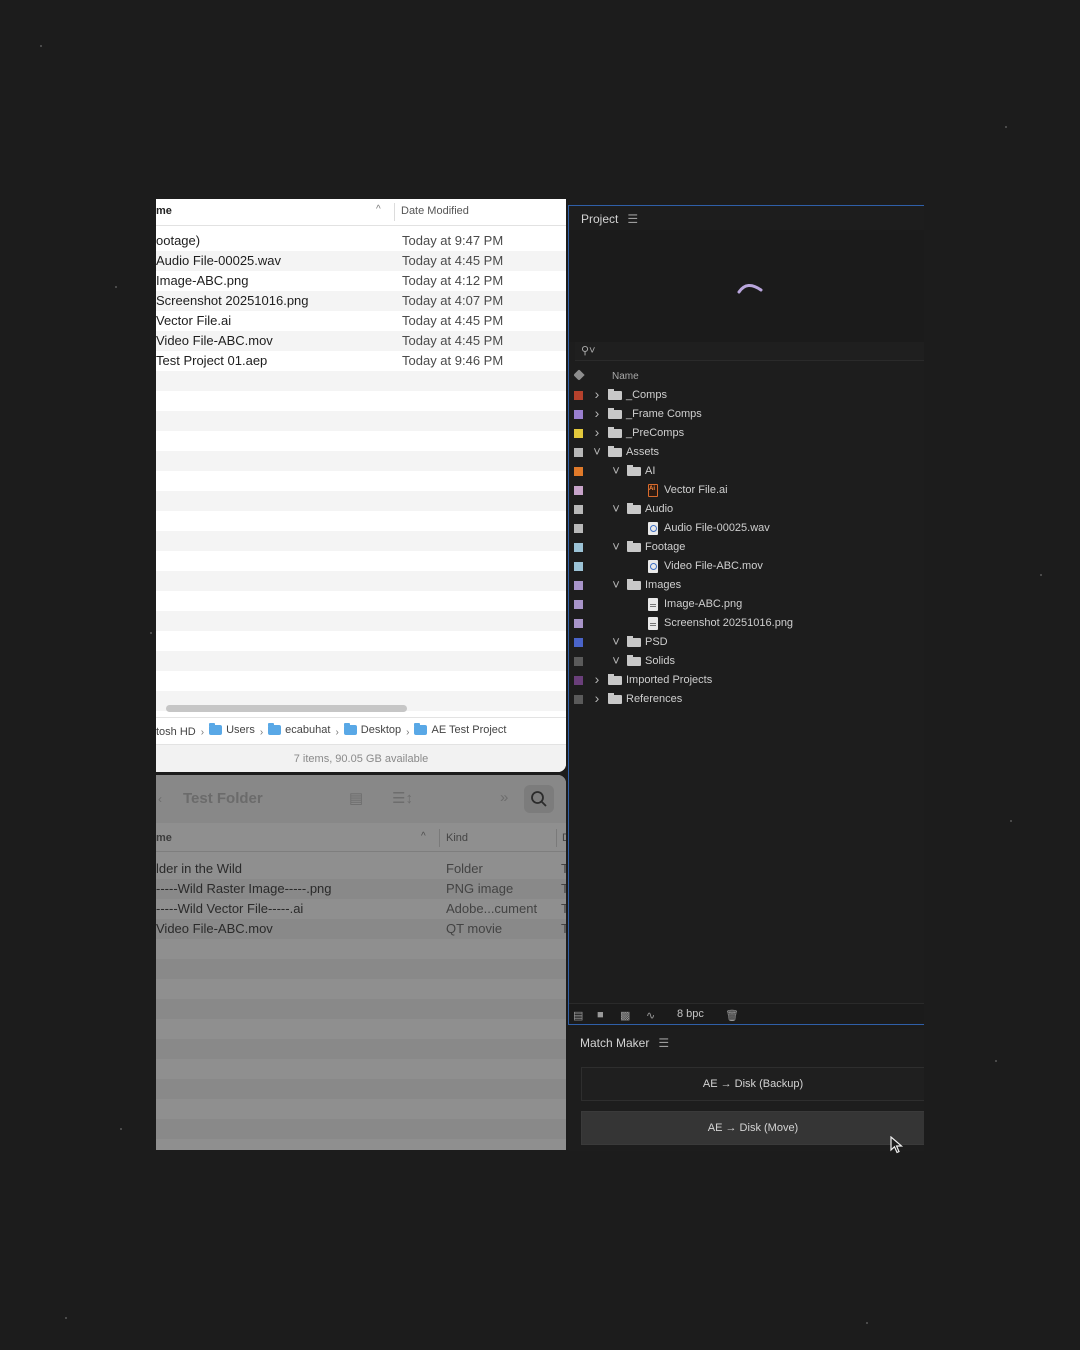  What do you see at coordinates (372, 729) in the screenshot?
I see `path-item-desktop: Desktop` at bounding box center [372, 729].